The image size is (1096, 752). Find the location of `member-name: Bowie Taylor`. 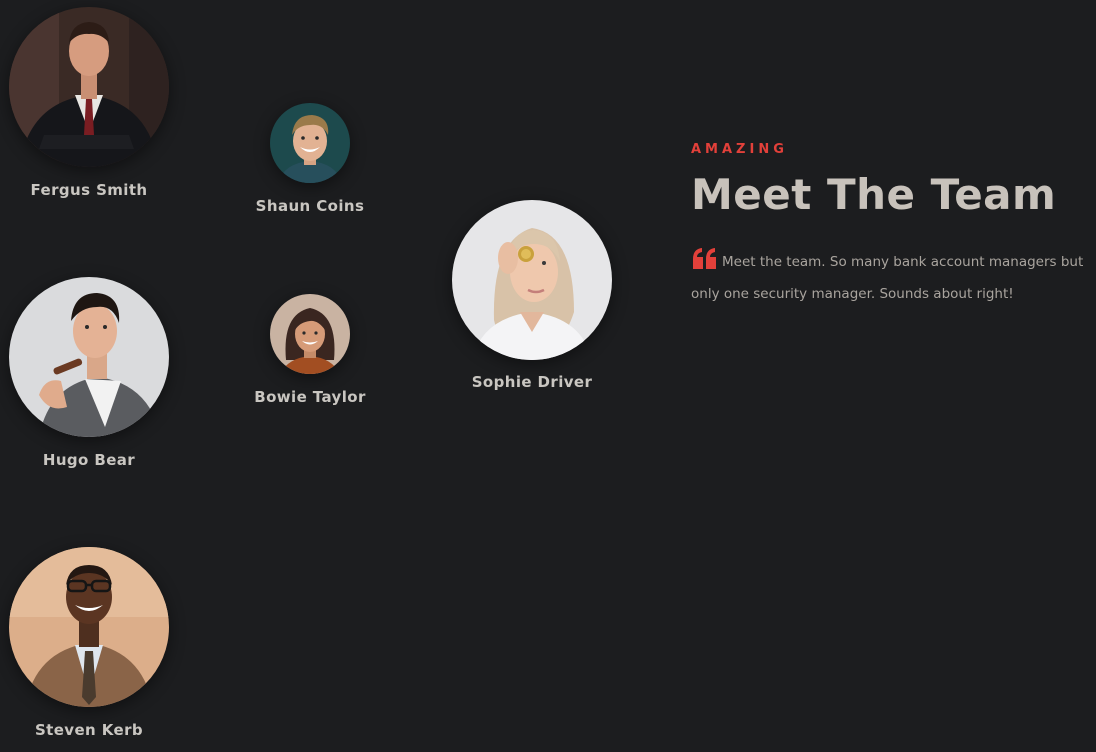

member-name: Bowie Taylor is located at coordinates (310, 397).